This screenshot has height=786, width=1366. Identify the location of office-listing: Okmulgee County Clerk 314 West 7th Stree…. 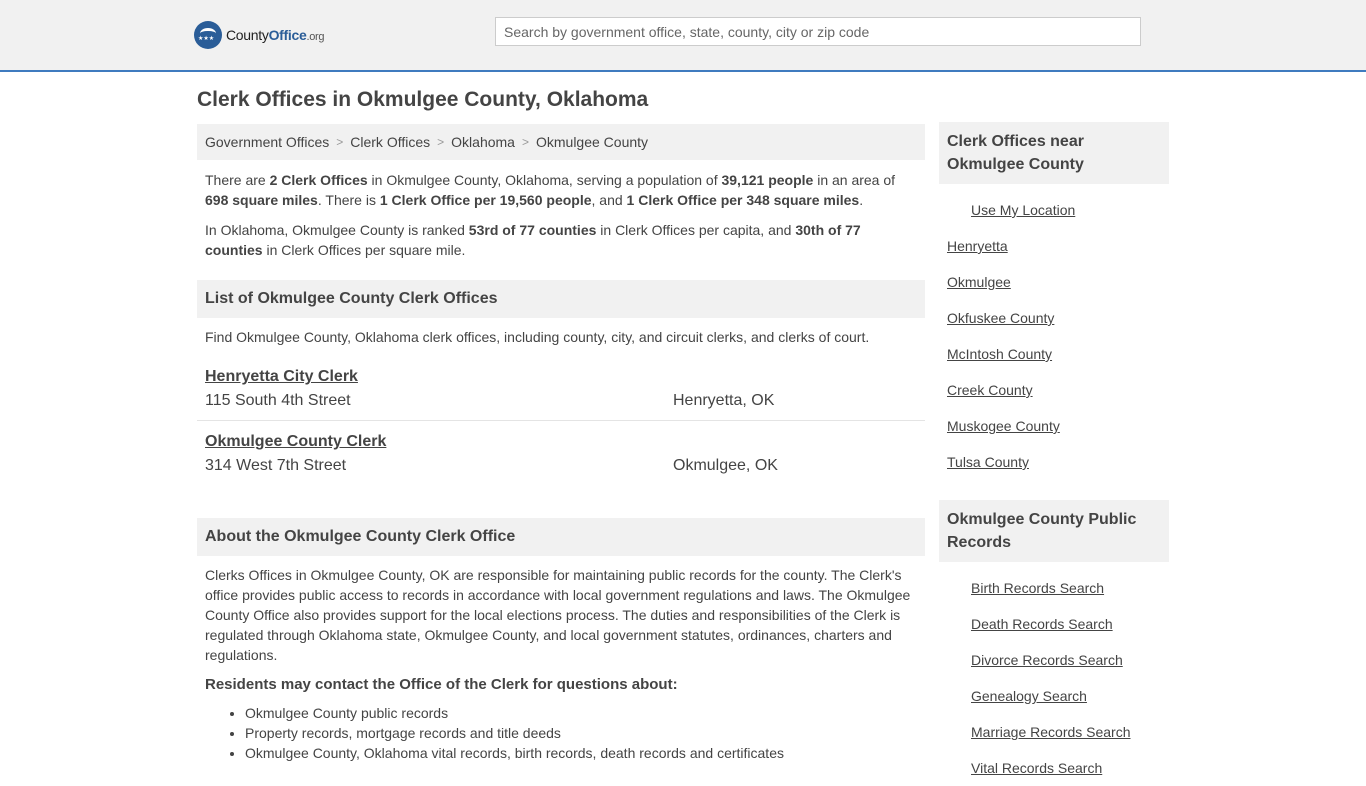
(561, 453).